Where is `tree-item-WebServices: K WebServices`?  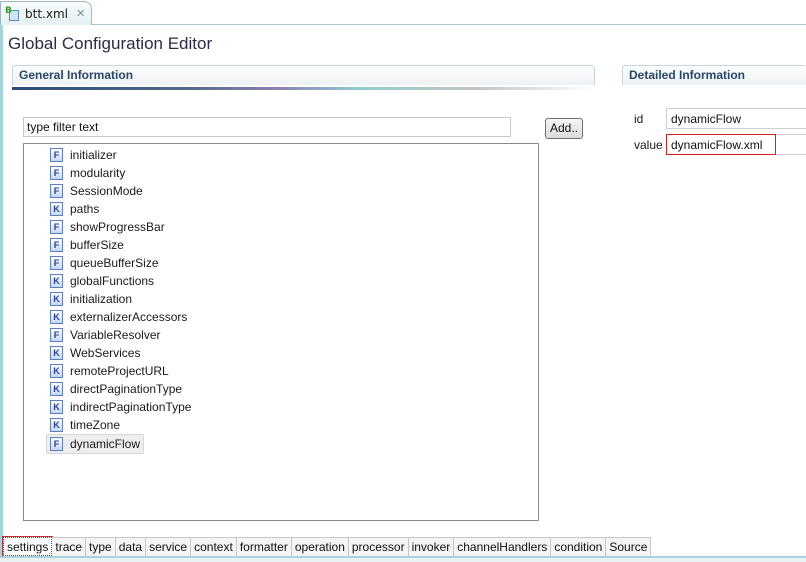 tree-item-WebServices: K WebServices is located at coordinates (95, 353).